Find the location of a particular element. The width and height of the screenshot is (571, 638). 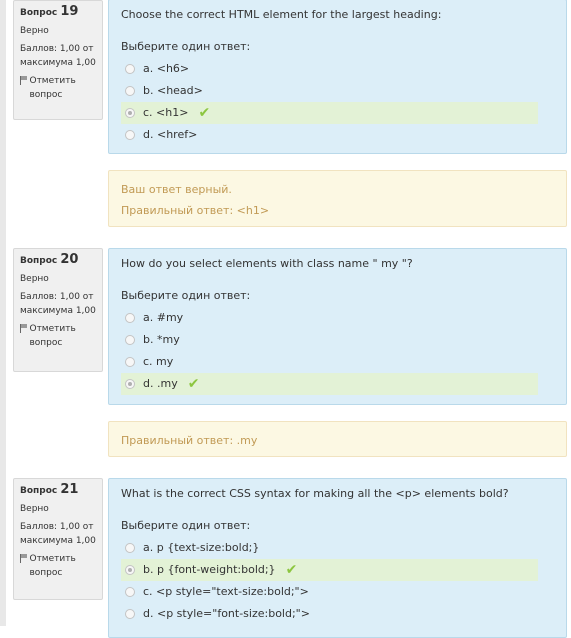

feedback-box: Ваш ответ верный. Правильный ответ: <h1> is located at coordinates (337, 198).